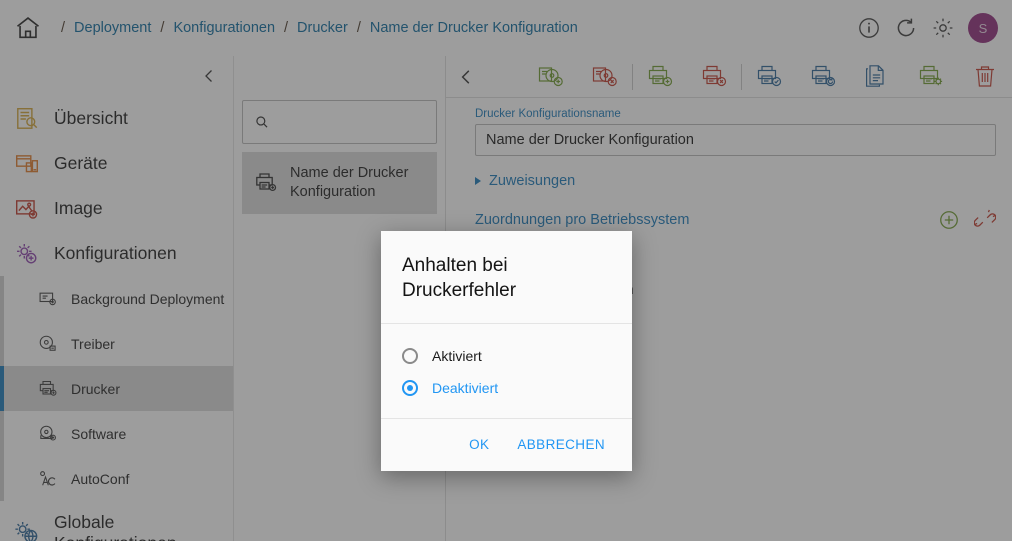 The image size is (1012, 541). Describe the element at coordinates (465, 388) in the screenshot. I see `radio-option-label: Deaktiviert` at that location.